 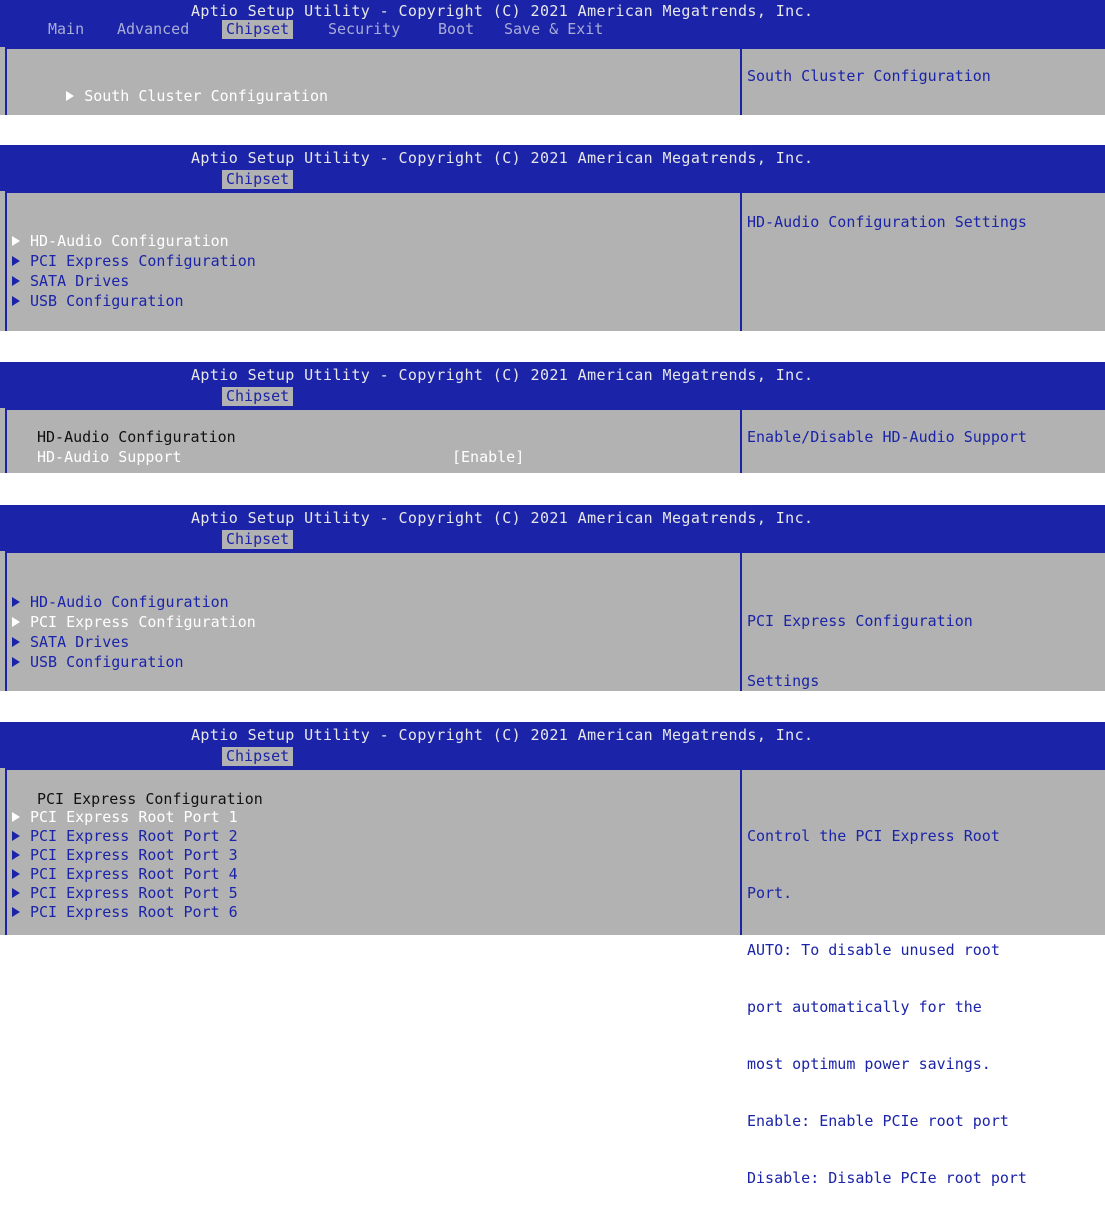 What do you see at coordinates (134, 912) in the screenshot?
I see `menu-item-label: PCI Express Root Port 6` at bounding box center [134, 912].